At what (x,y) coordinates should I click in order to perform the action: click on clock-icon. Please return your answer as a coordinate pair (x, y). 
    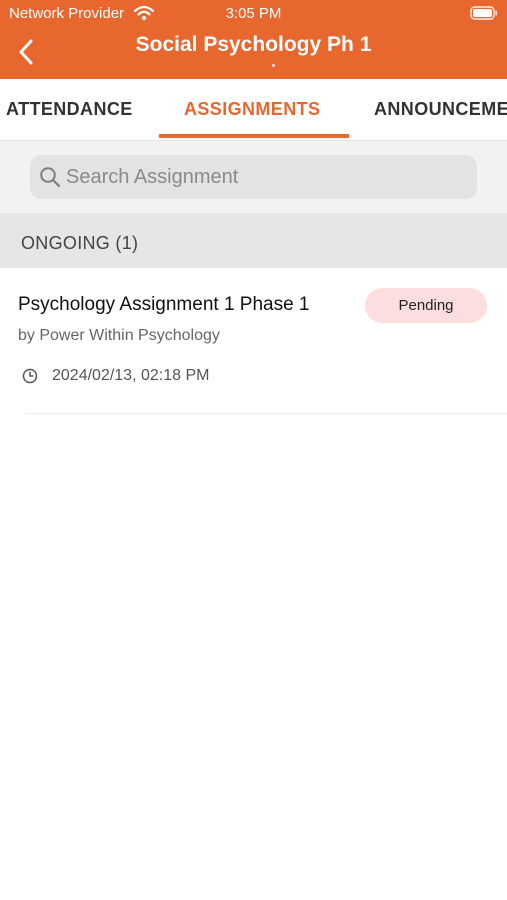
    Looking at the image, I should click on (30, 376).